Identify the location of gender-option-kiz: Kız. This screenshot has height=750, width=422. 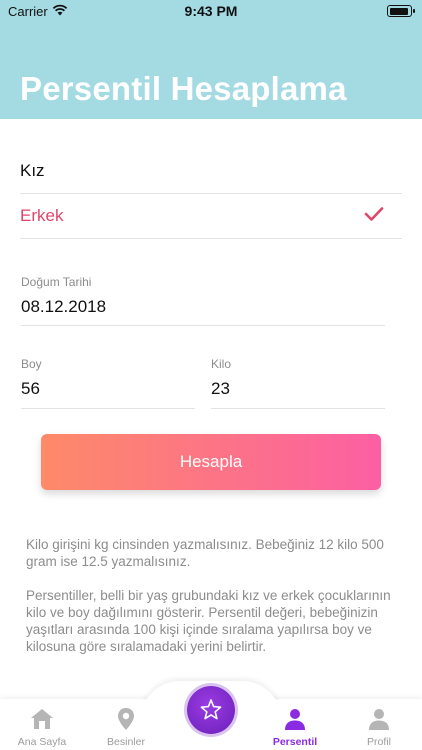
(211, 171).